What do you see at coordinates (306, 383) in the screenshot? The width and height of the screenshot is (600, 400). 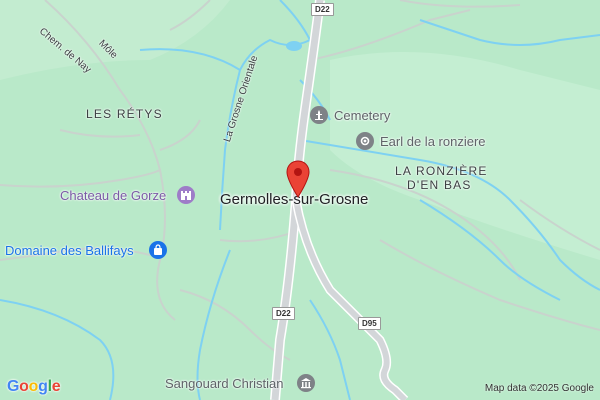 I see `building-icon` at bounding box center [306, 383].